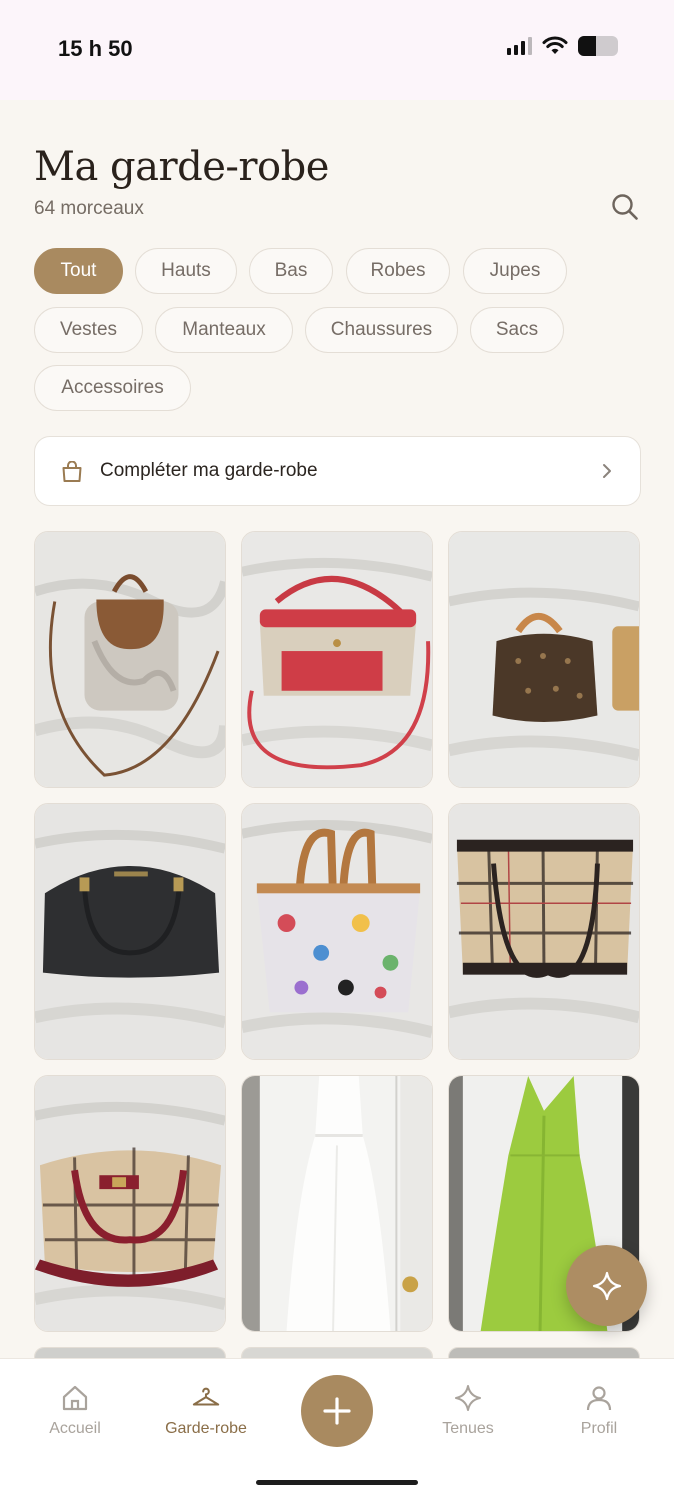  What do you see at coordinates (468, 1428) in the screenshot?
I see `nav-label: Tenues` at bounding box center [468, 1428].